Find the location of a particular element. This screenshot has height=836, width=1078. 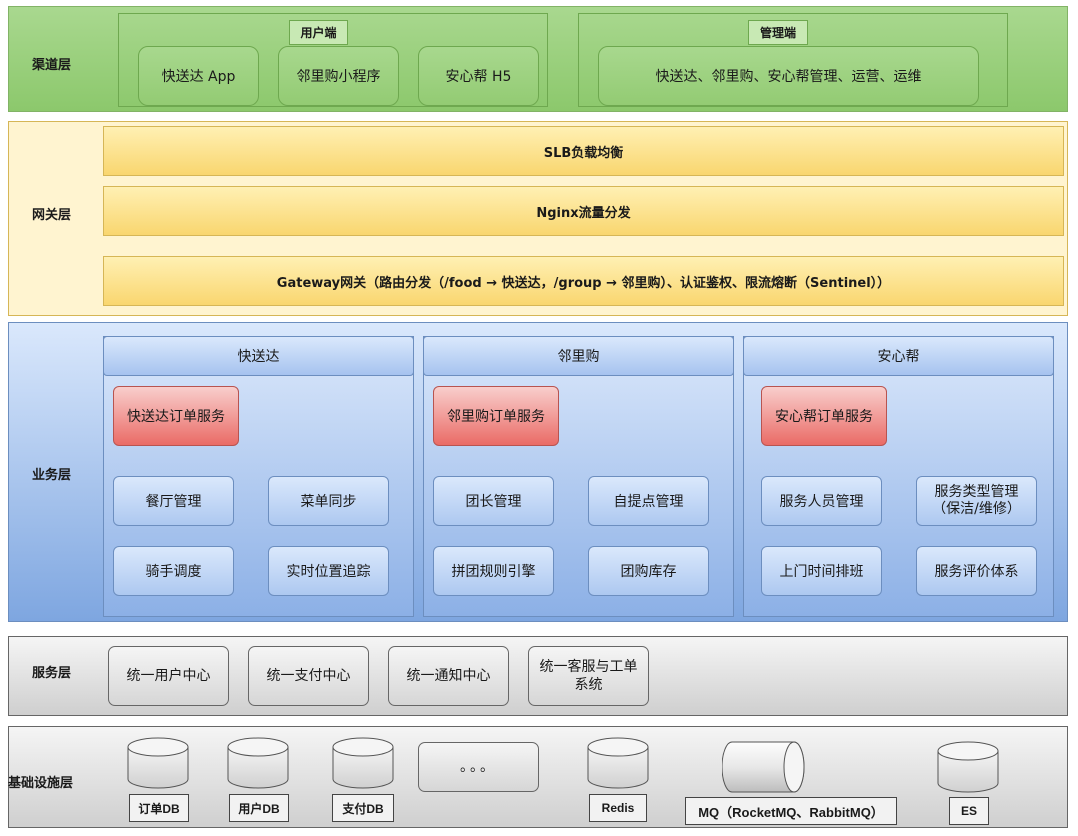

group-leader-management: 团长管理 is located at coordinates (493, 501).